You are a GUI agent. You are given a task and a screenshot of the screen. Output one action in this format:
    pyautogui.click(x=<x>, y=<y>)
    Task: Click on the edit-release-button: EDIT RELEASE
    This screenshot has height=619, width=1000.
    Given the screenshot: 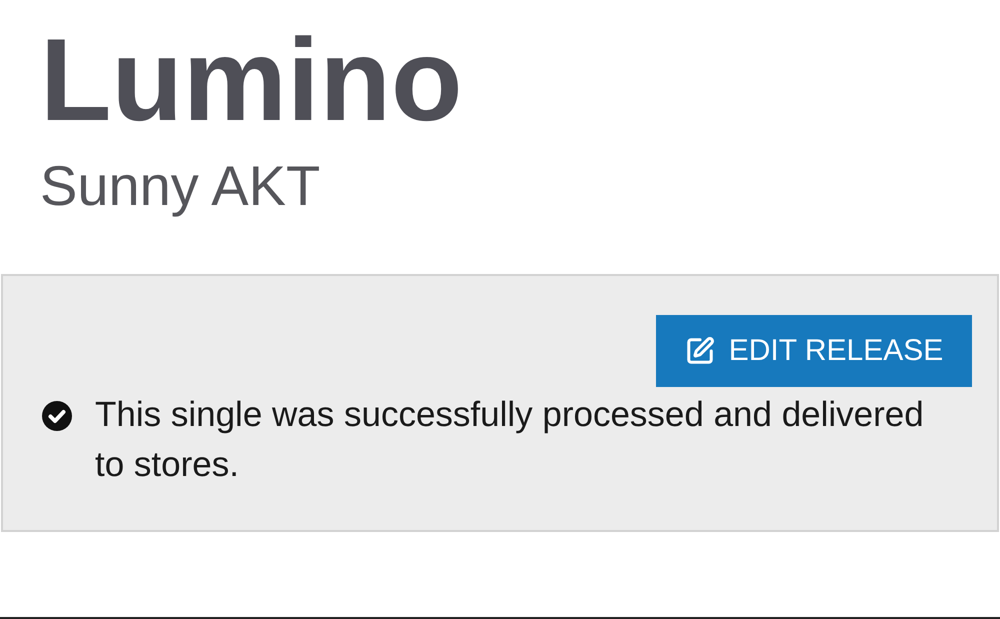 What is the action you would take?
    pyautogui.click(x=814, y=351)
    